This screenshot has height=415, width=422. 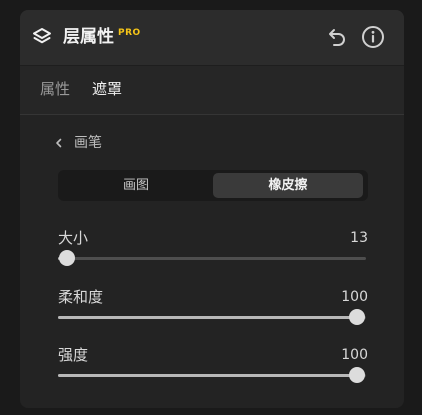 What do you see at coordinates (67, 258) in the screenshot?
I see `size-slider-thumb` at bounding box center [67, 258].